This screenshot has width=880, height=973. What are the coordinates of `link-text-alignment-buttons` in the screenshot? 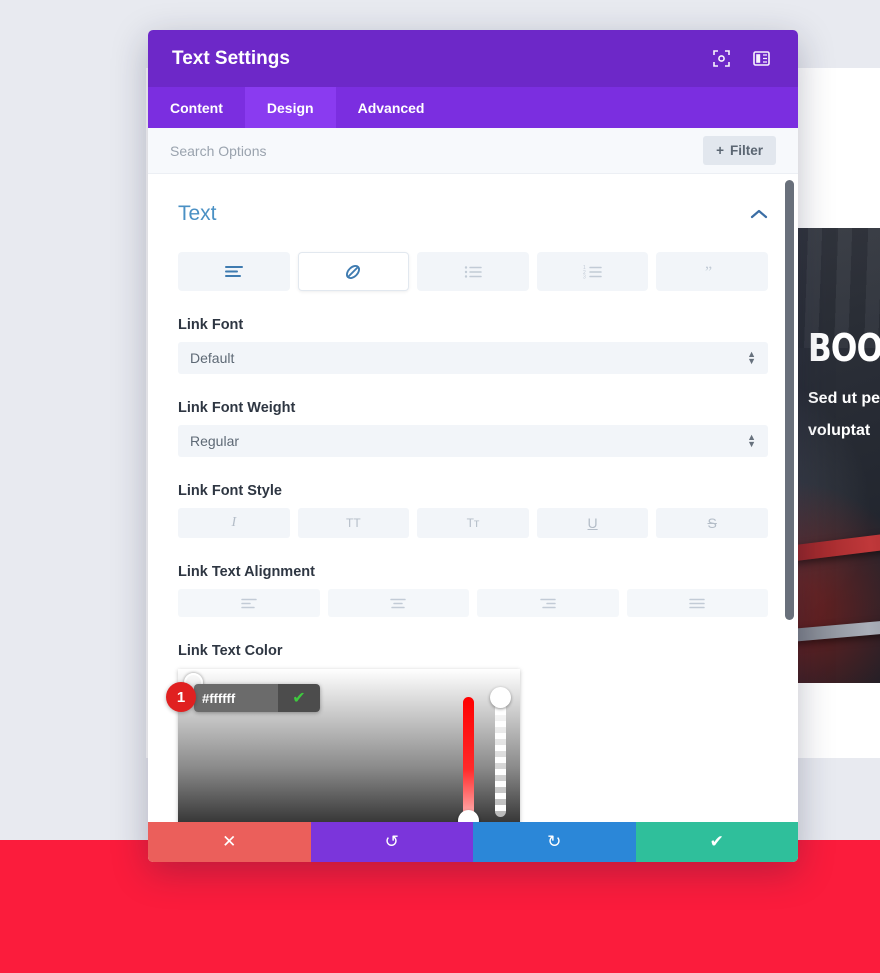 It's located at (473, 603).